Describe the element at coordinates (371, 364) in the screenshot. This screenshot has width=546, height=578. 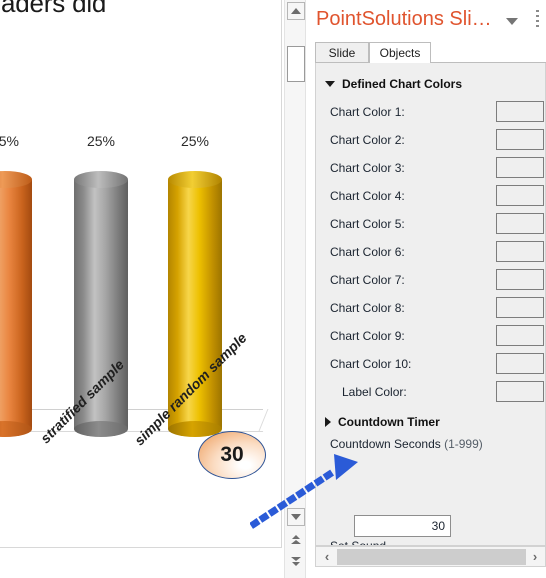
I see `chart-color-10-label: Chart Color 10:` at that location.